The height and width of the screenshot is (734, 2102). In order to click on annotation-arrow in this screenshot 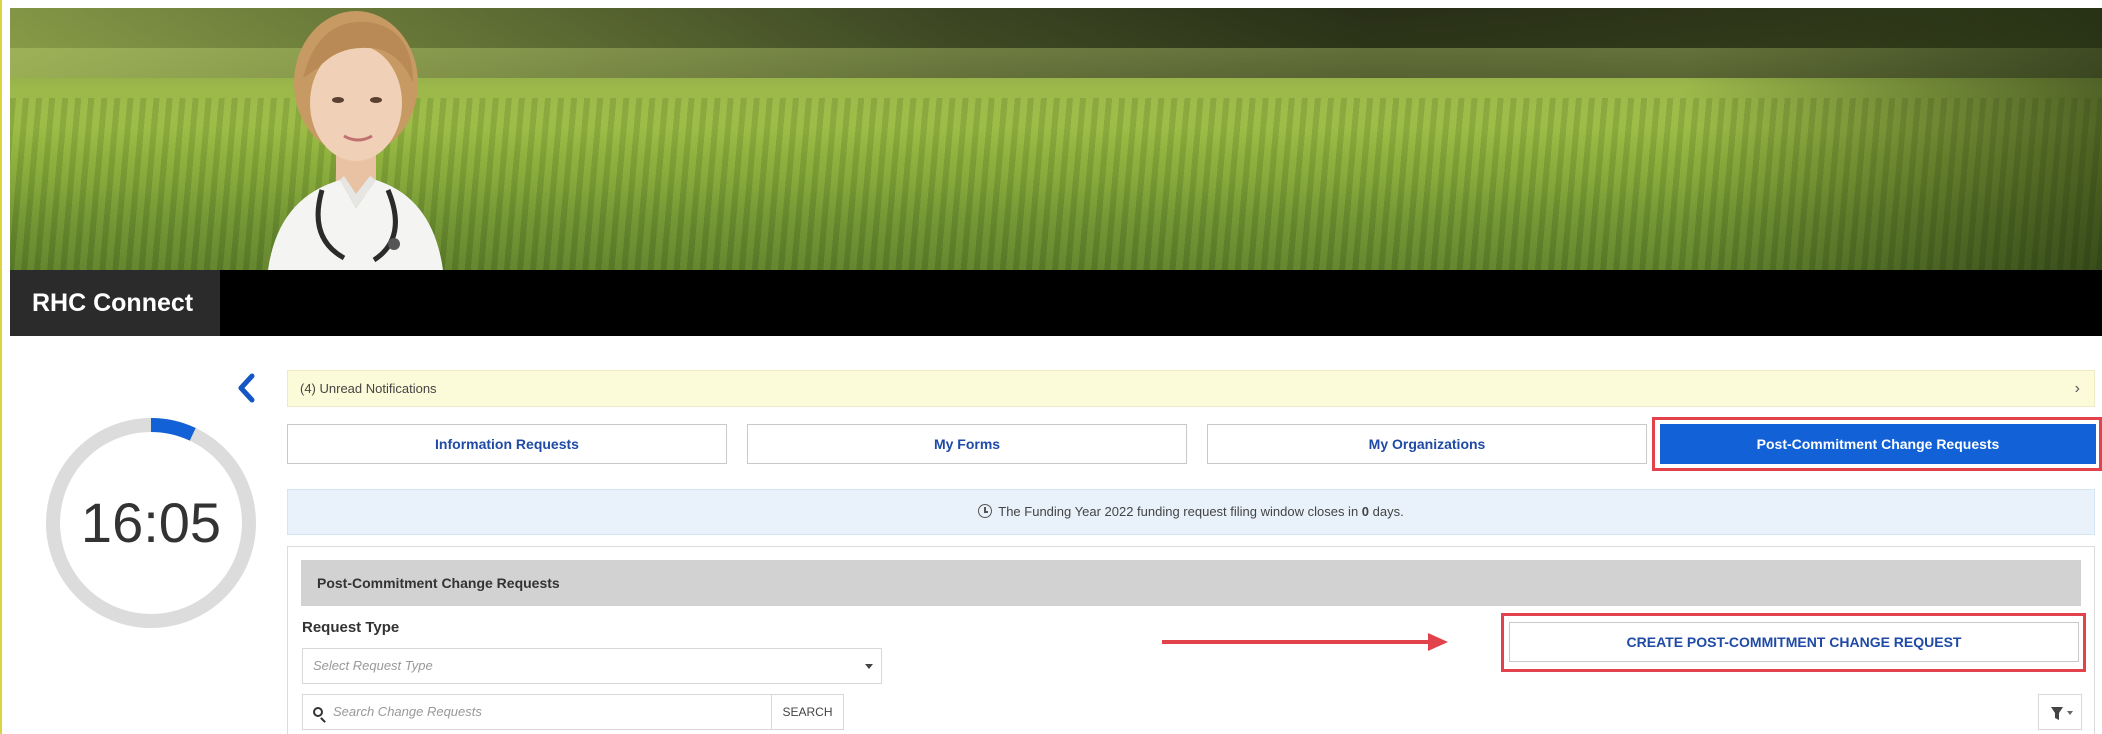, I will do `click(1305, 642)`.